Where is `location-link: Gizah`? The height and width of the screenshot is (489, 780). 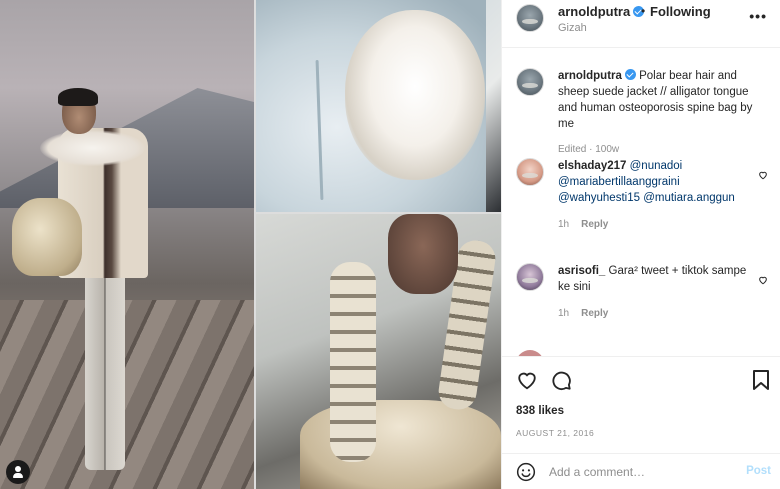
location-link: Gizah is located at coordinates (572, 28).